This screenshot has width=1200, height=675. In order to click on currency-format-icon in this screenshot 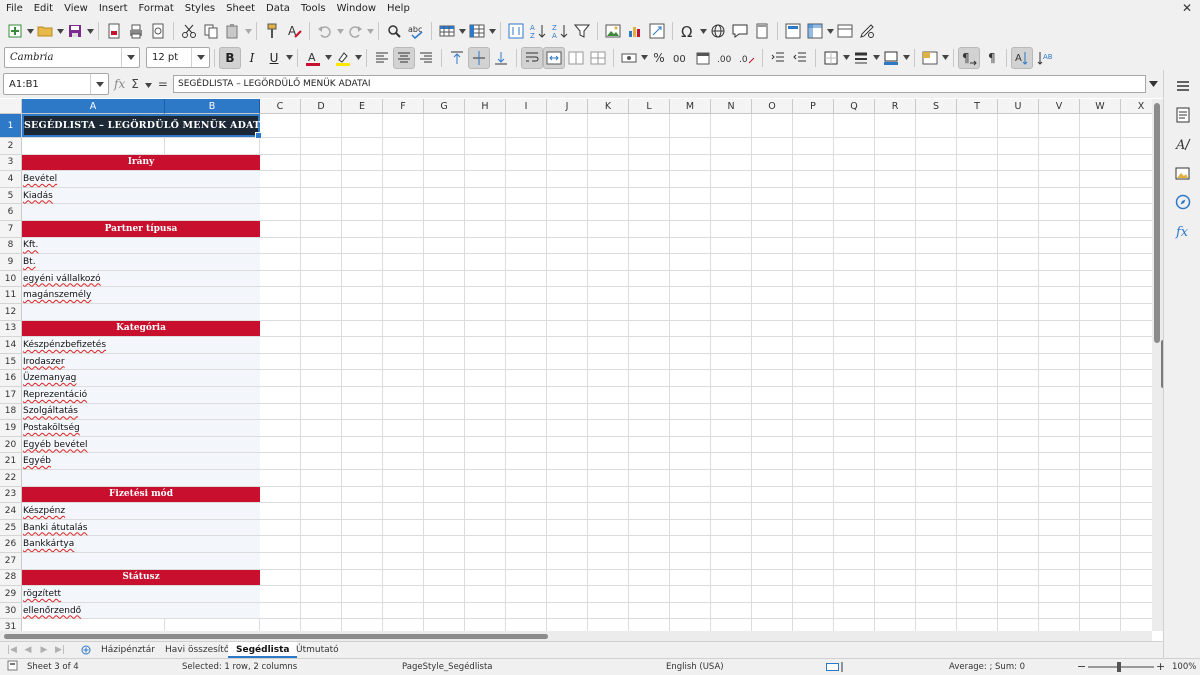, I will do `click(629, 58)`.